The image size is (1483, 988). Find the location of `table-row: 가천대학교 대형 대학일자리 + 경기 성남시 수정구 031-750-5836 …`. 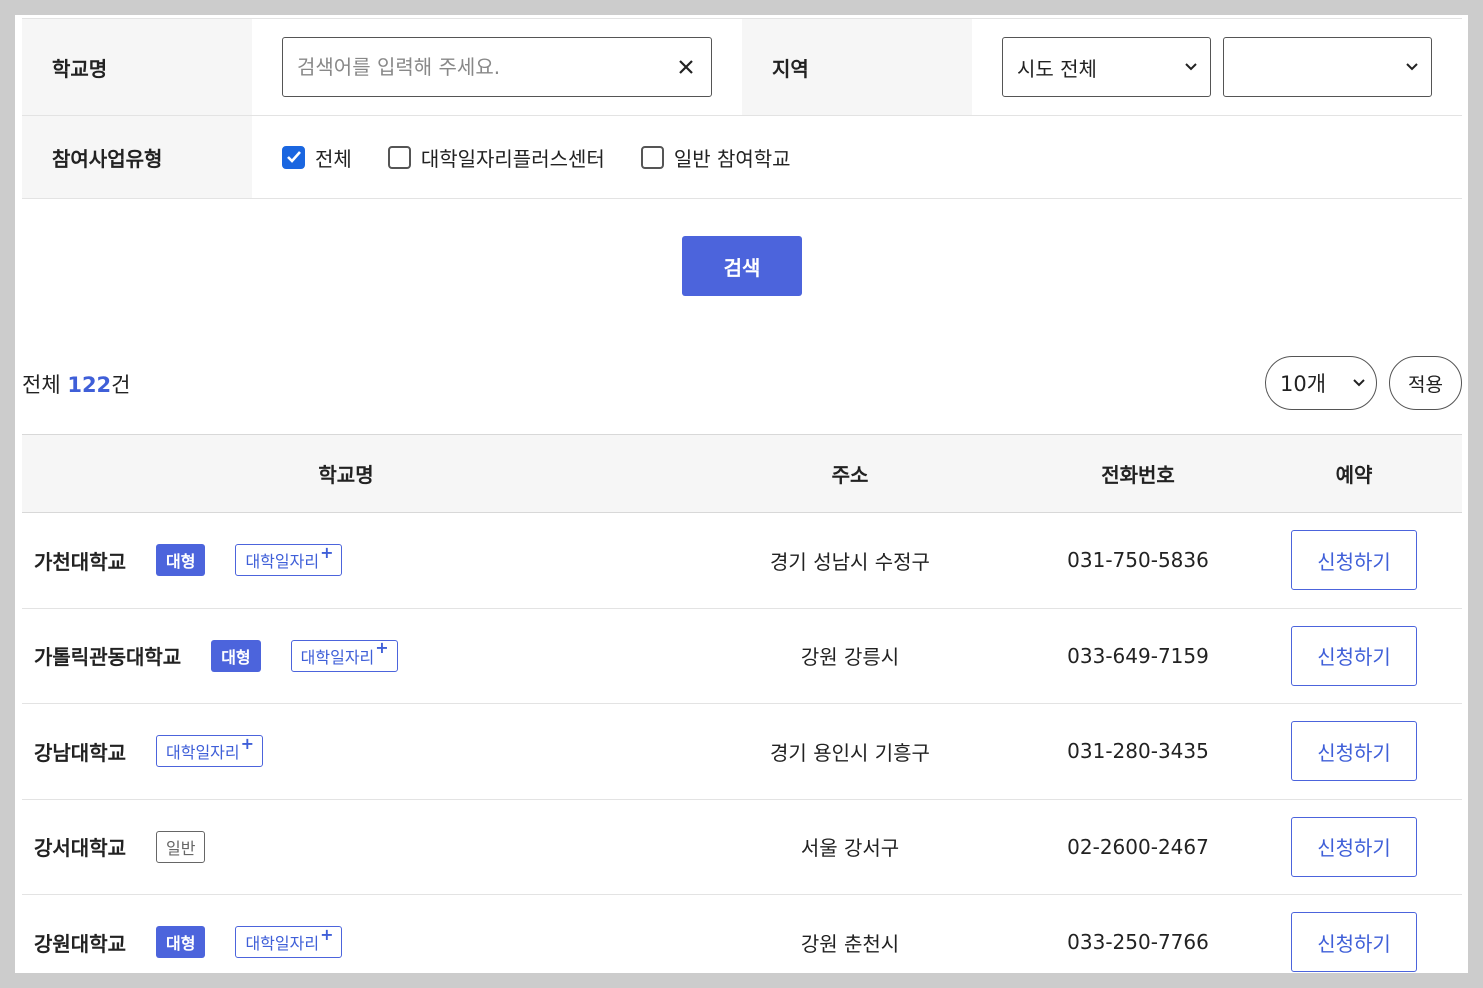

table-row: 가천대학교 대형 대학일자리 + 경기 성남시 수정구 031-750-5836 … is located at coordinates (742, 561).